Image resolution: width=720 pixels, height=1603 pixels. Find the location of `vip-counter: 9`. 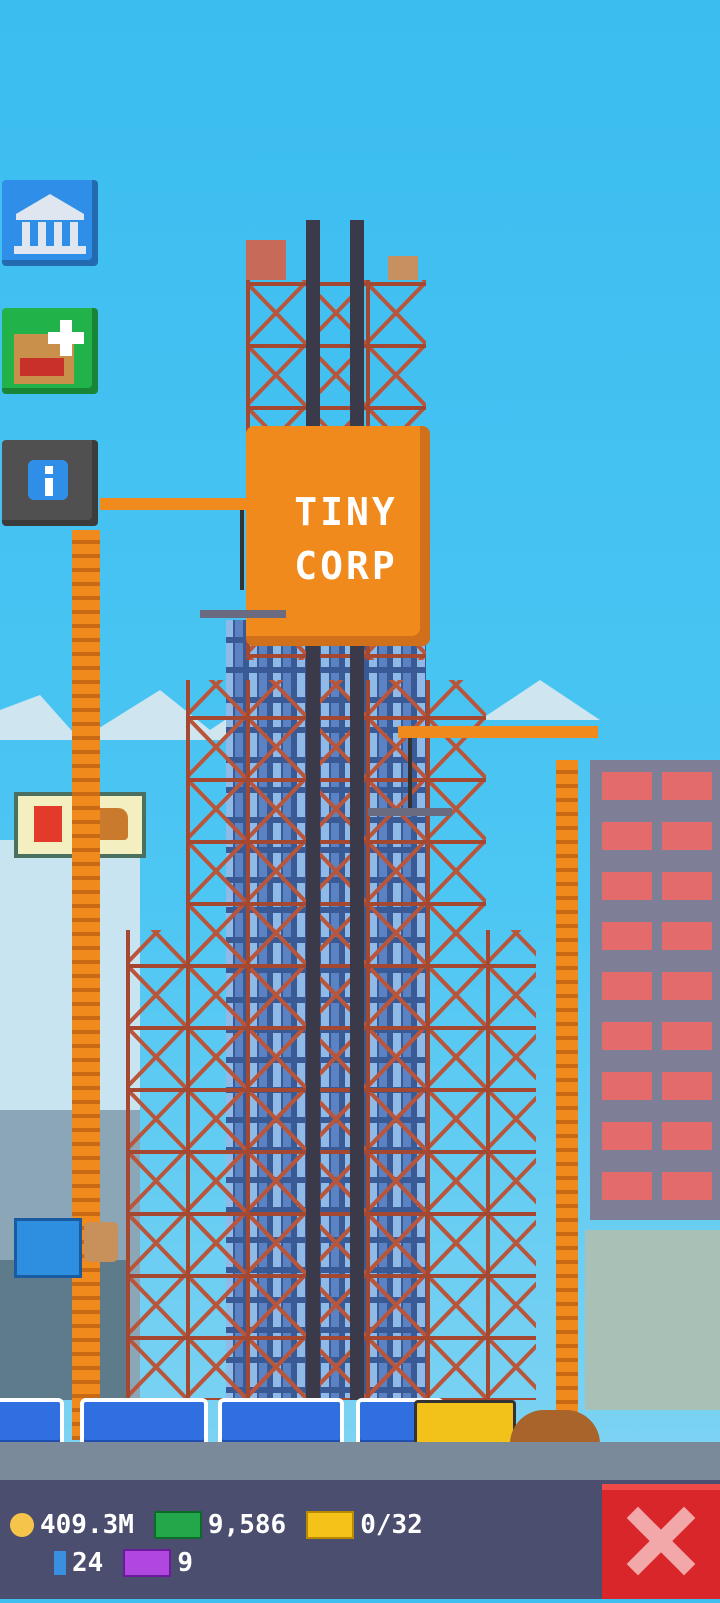

vip-counter: 9 is located at coordinates (158, 1563).